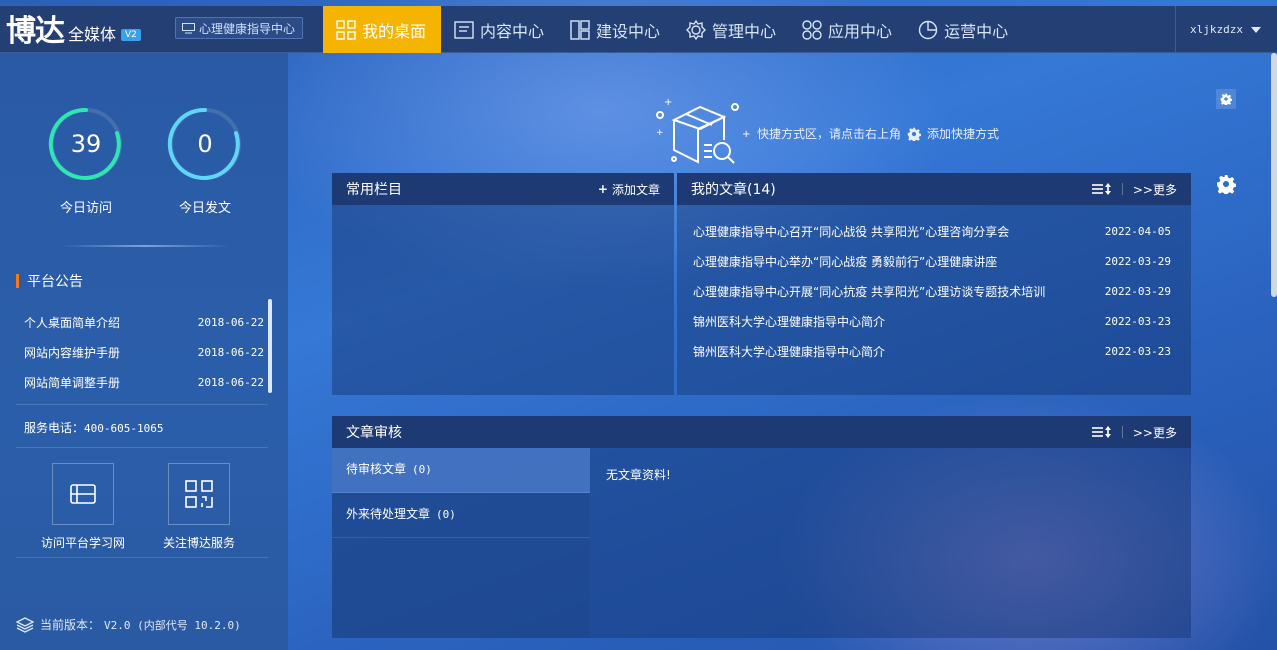 This screenshot has height=650, width=1277. Describe the element at coordinates (761, 190) in the screenshot. I see `articles-count: (14)` at that location.